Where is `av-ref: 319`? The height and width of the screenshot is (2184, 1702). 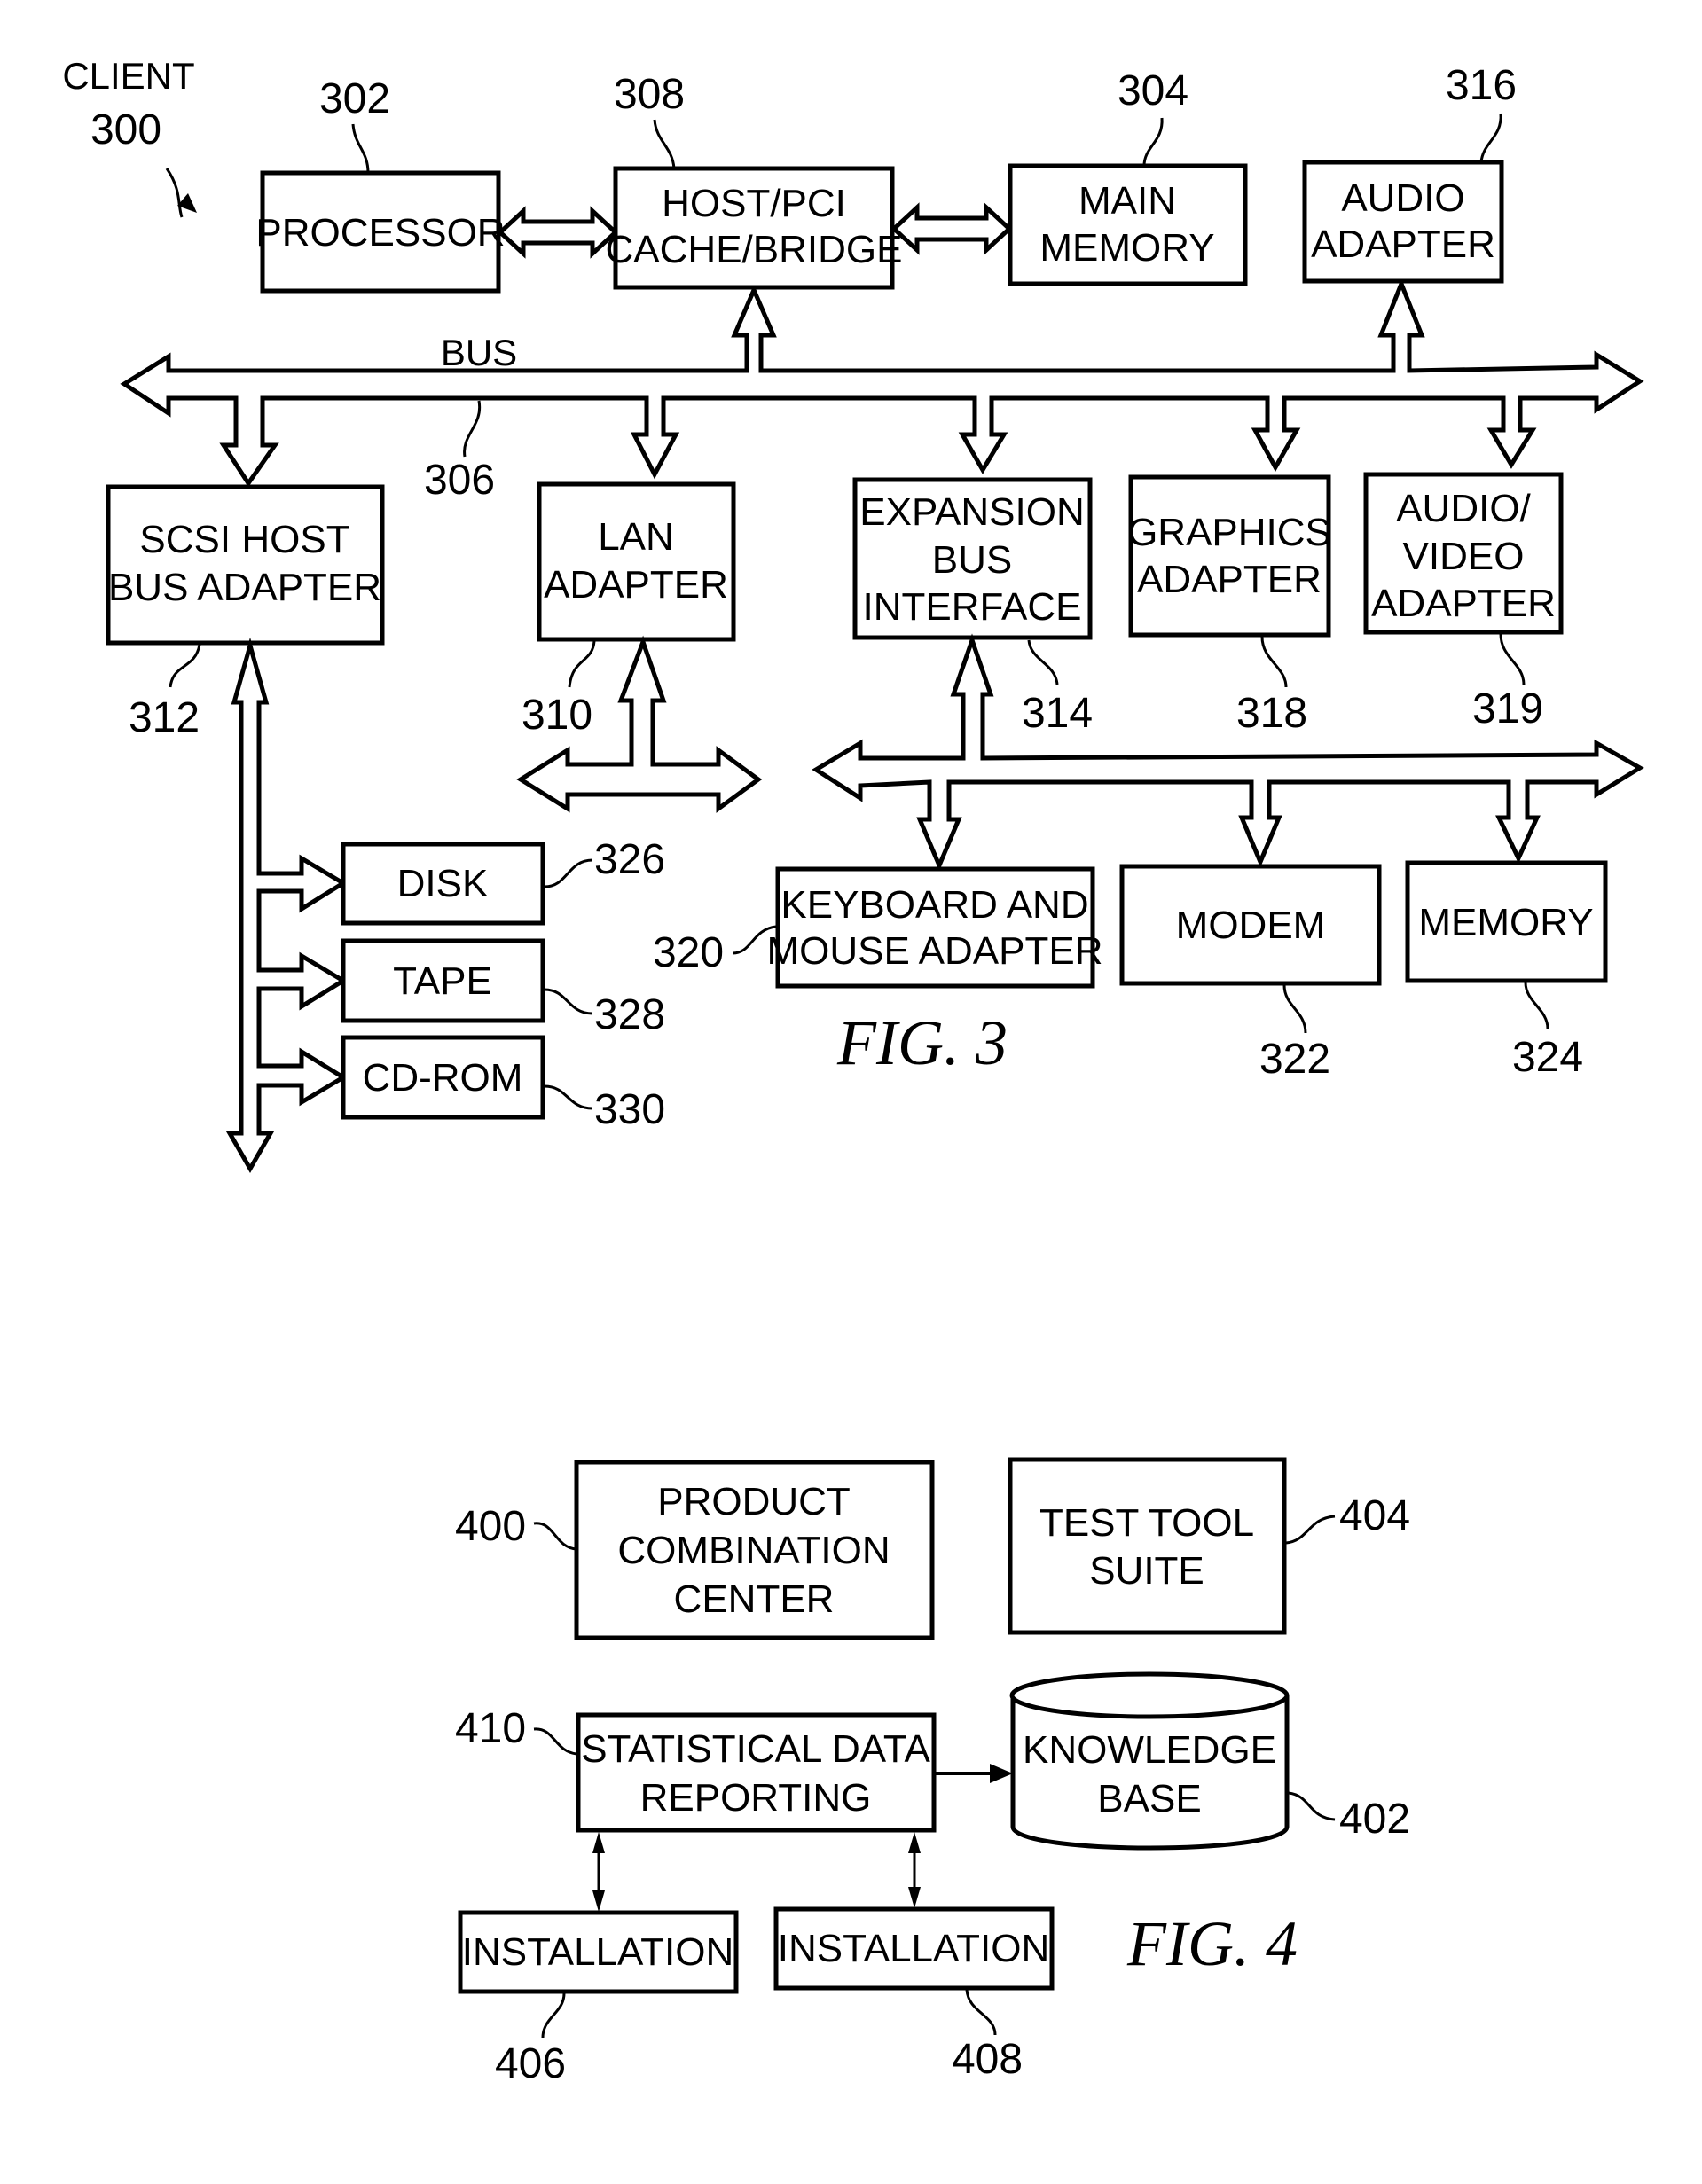
av-ref: 319 is located at coordinates (1507, 708).